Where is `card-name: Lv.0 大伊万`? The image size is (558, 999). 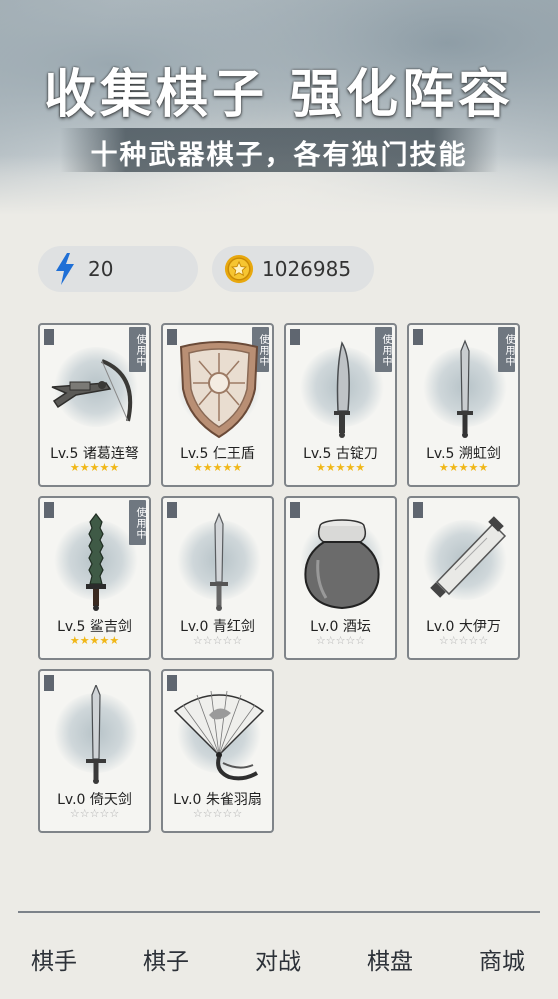 card-name: Lv.0 大伊万 is located at coordinates (463, 627).